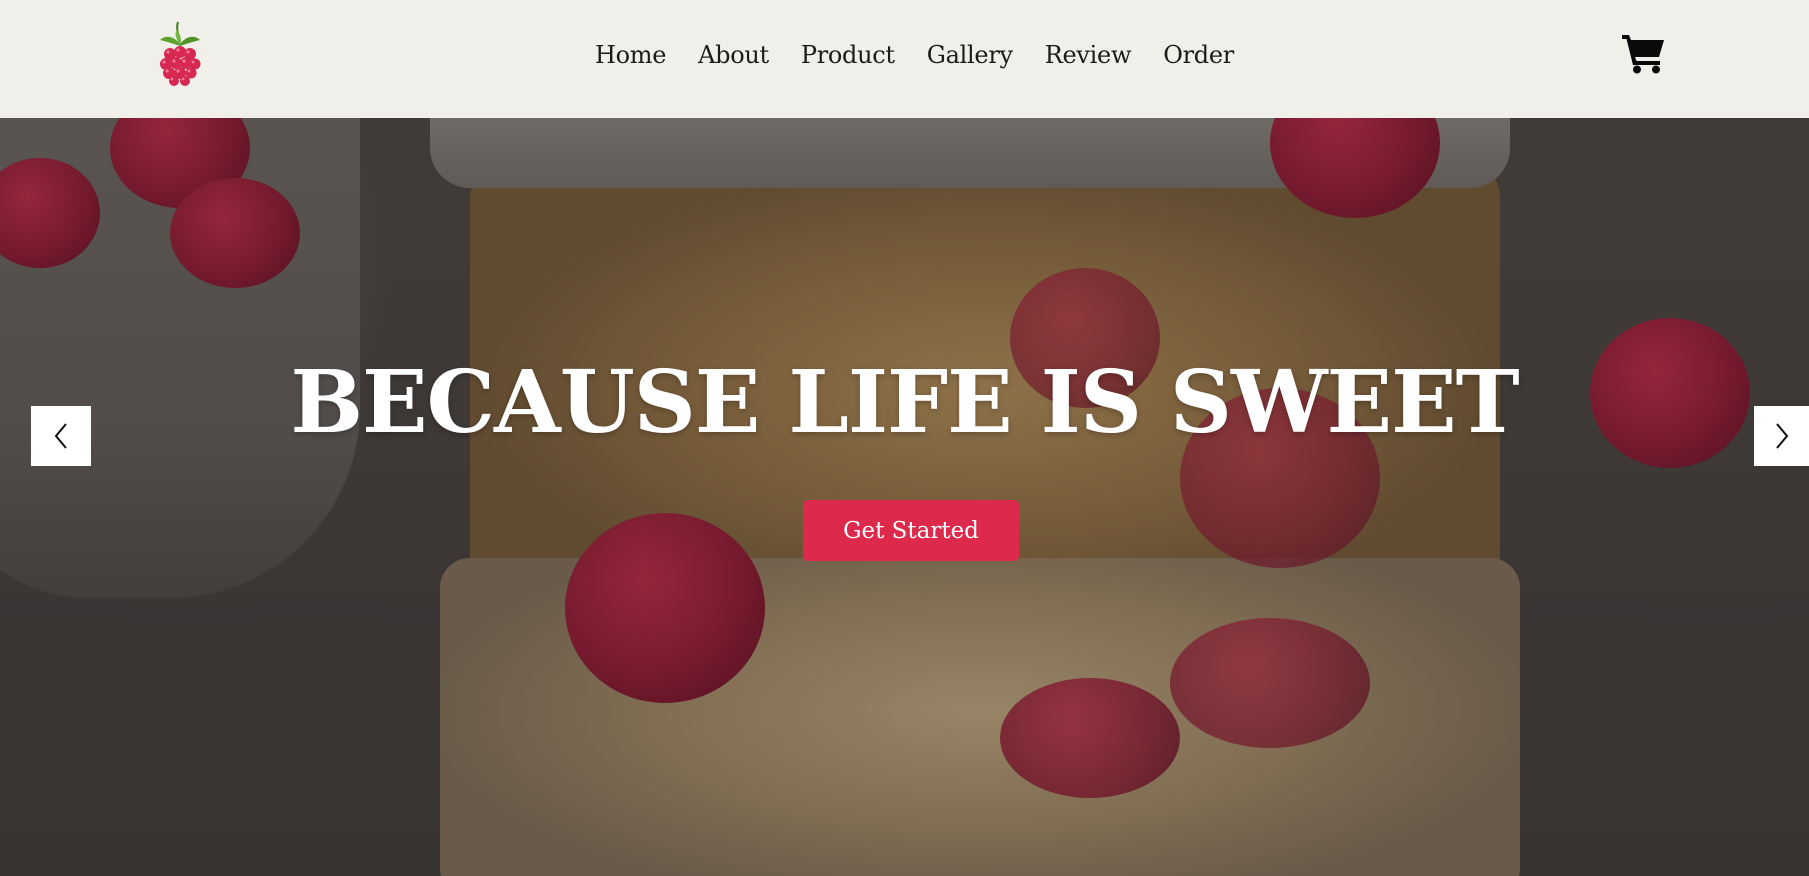  I want to click on nav-about: About, so click(733, 55).